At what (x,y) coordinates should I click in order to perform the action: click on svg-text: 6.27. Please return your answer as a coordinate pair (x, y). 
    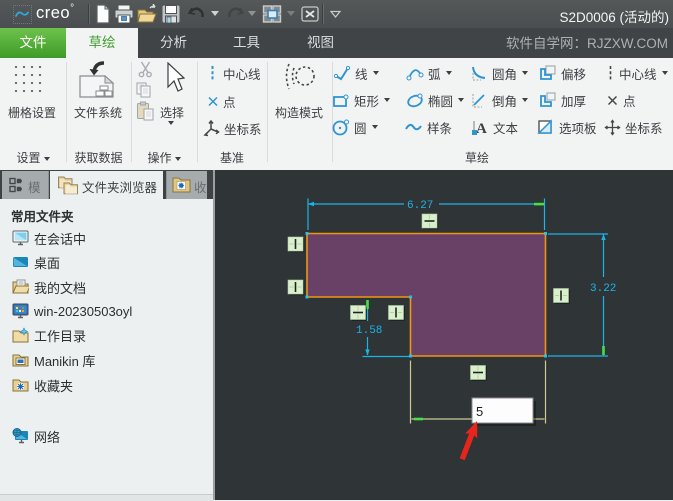
    Looking at the image, I should click on (420, 206).